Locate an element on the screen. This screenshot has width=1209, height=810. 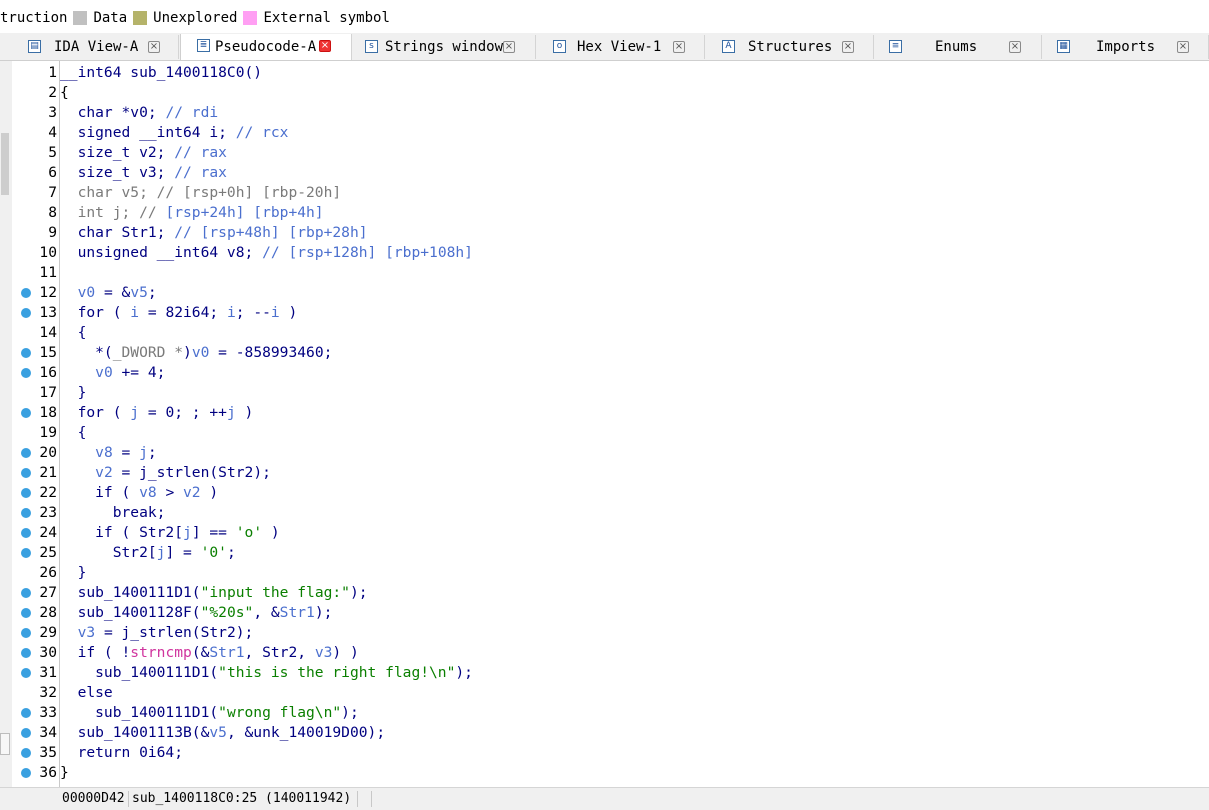
tab-label: Enums is located at coordinates (956, 47).